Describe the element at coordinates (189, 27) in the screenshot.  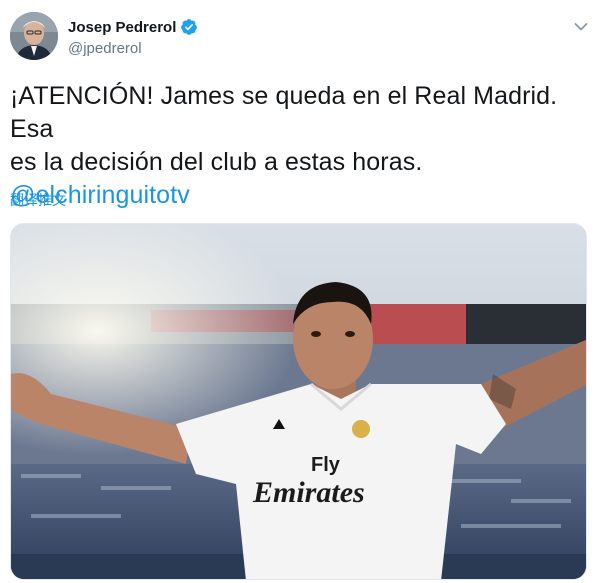
I see `verified-badge-icon` at that location.